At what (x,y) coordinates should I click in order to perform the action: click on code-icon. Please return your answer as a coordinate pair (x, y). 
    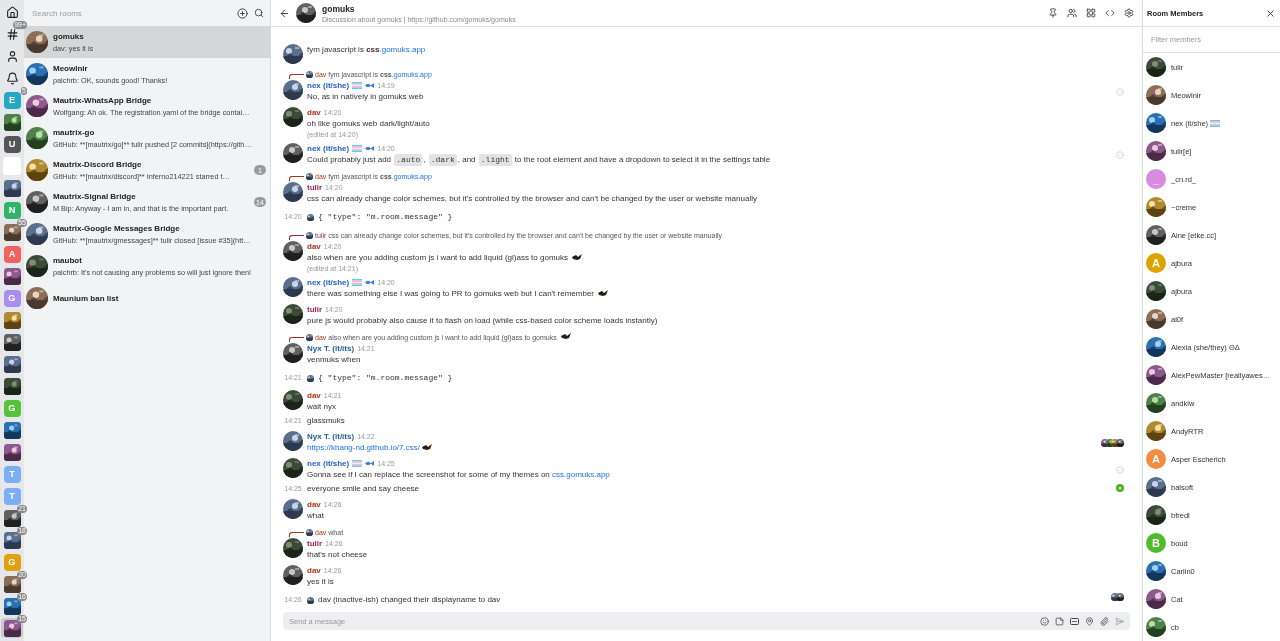
    Looking at the image, I should click on (1110, 13).